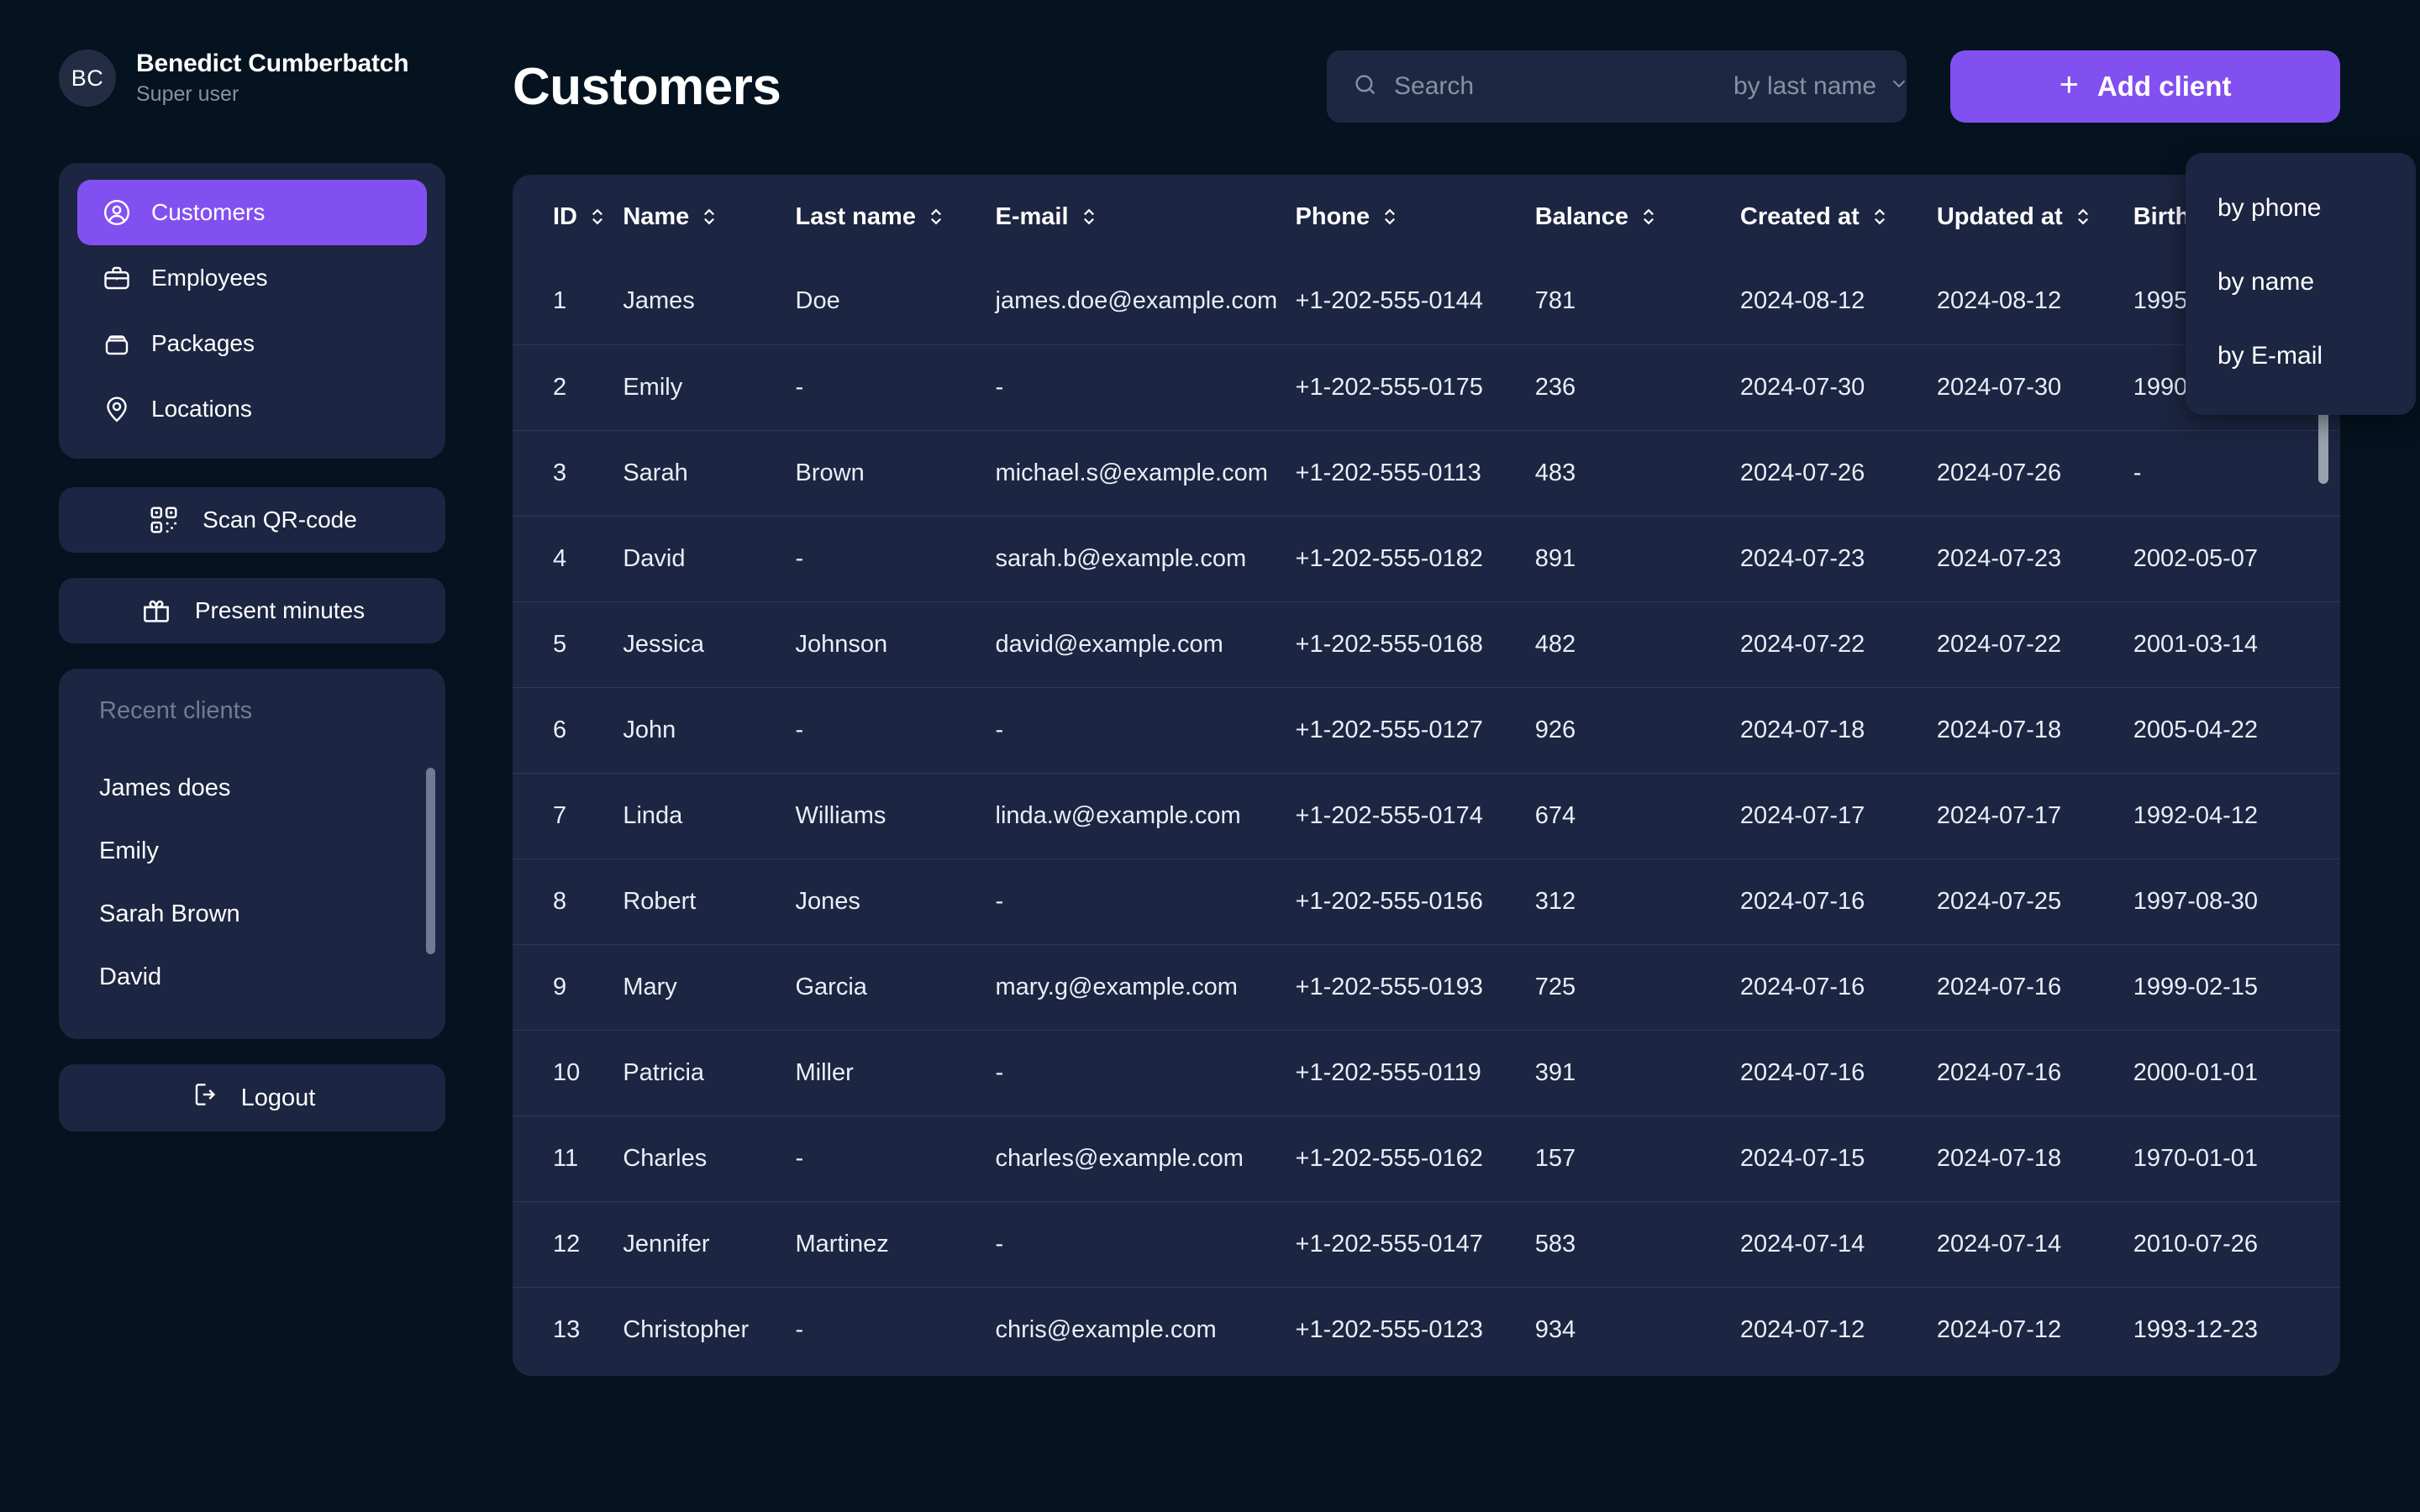 The image size is (2420, 1512). I want to click on cell-created: 2024-07-14, so click(1838, 1243).